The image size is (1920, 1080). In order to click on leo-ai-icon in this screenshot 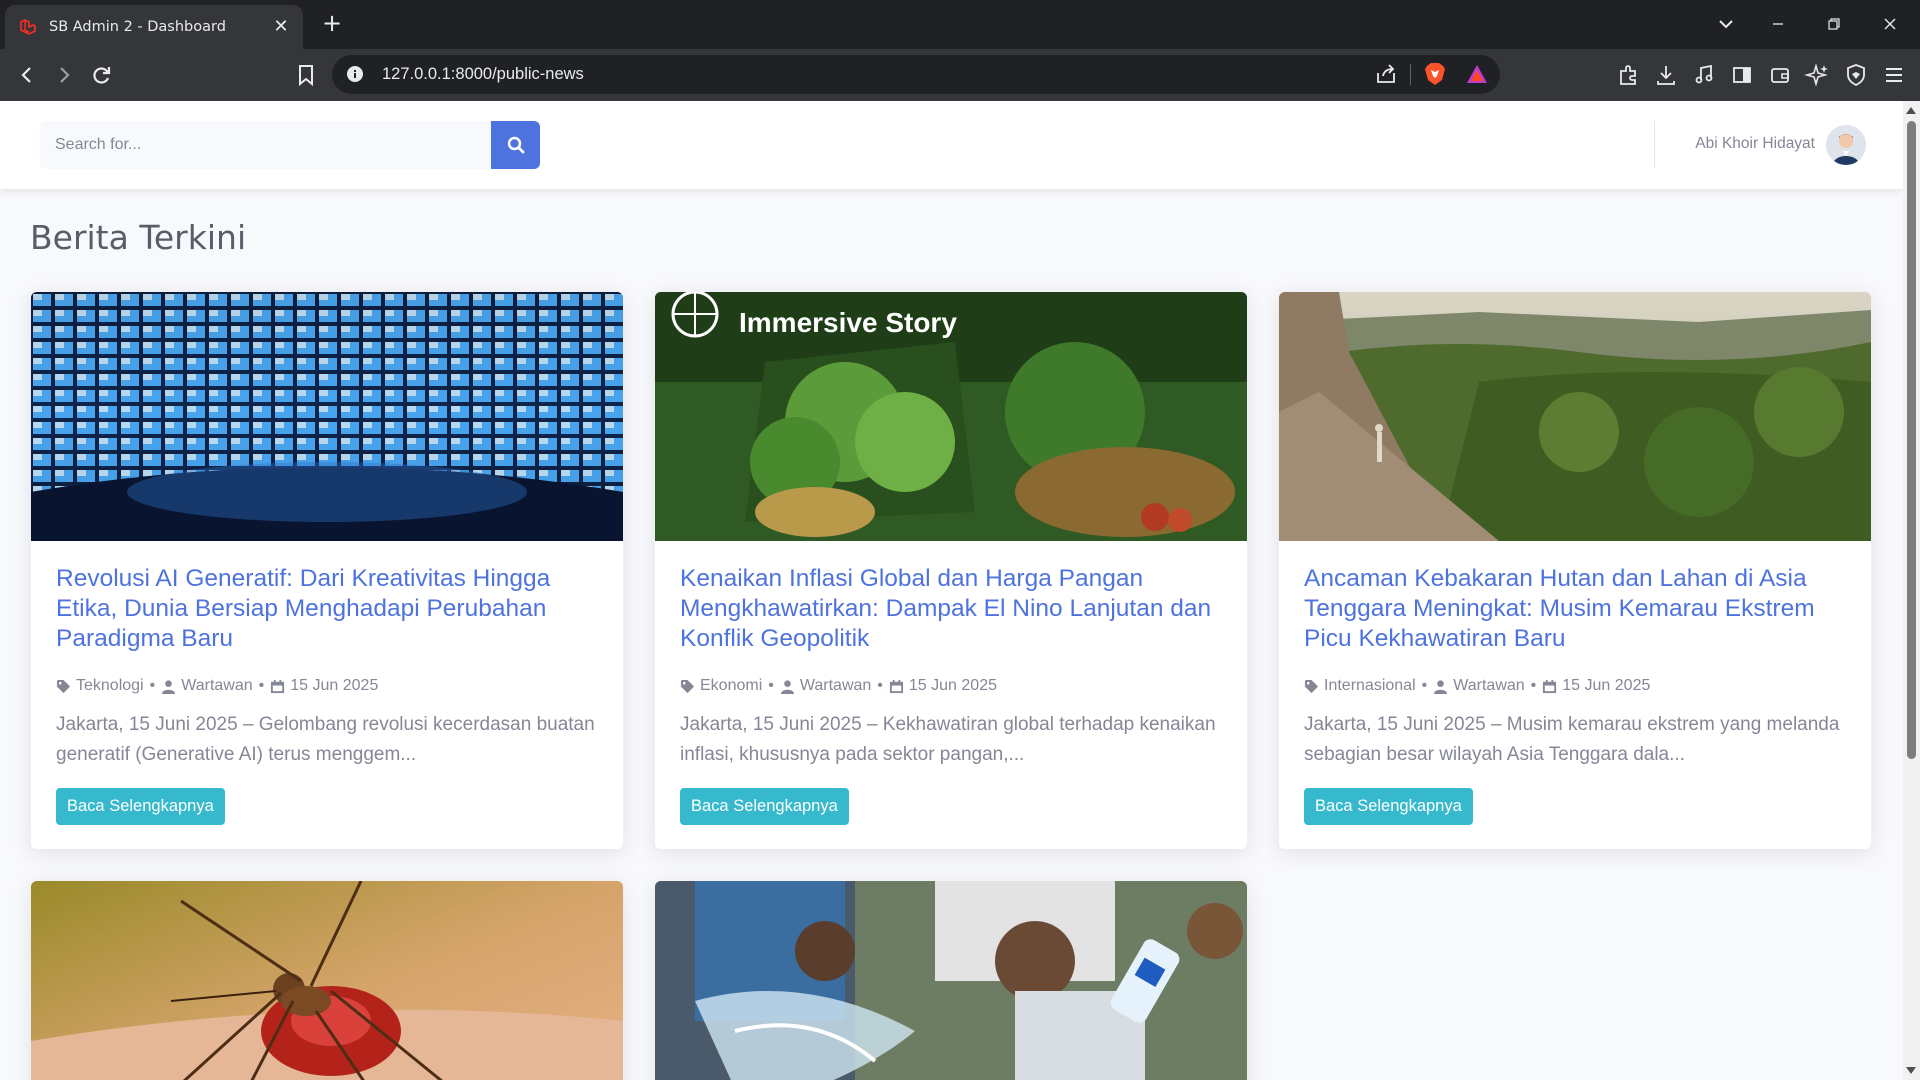, I will do `click(1818, 75)`.